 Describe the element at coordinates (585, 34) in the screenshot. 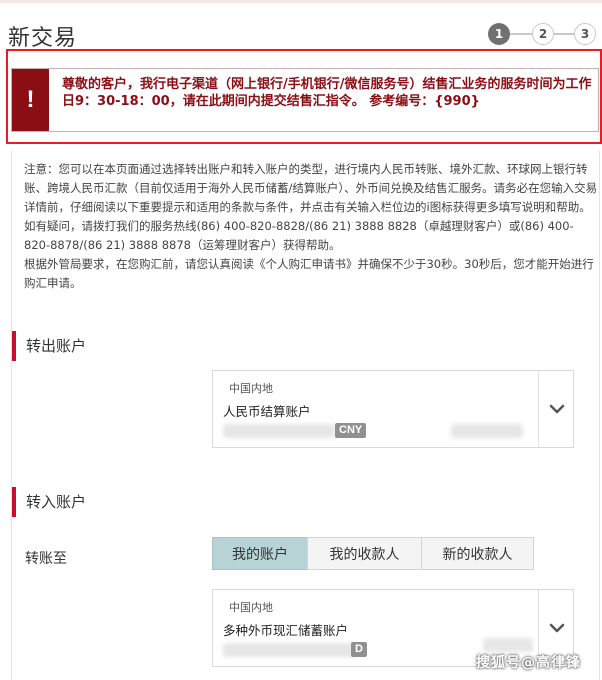

I see `step-3: 3` at that location.